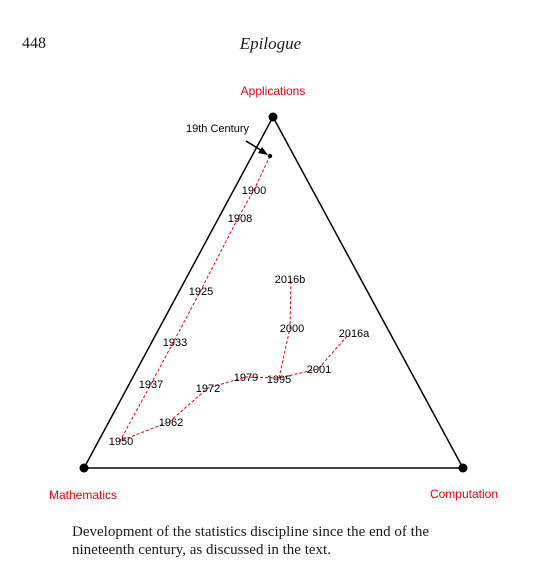  I want to click on year-label: 1900, so click(254, 191).